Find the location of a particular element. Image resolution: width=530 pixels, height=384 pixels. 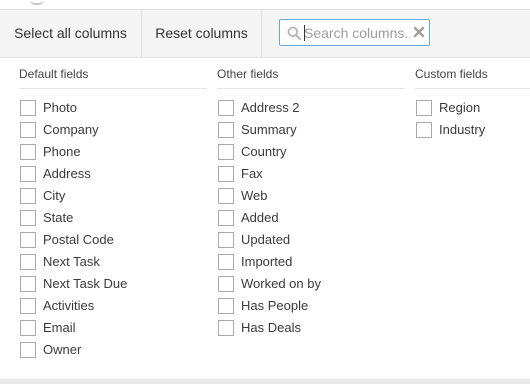

field-option-industry: Industry is located at coordinates (472, 131).